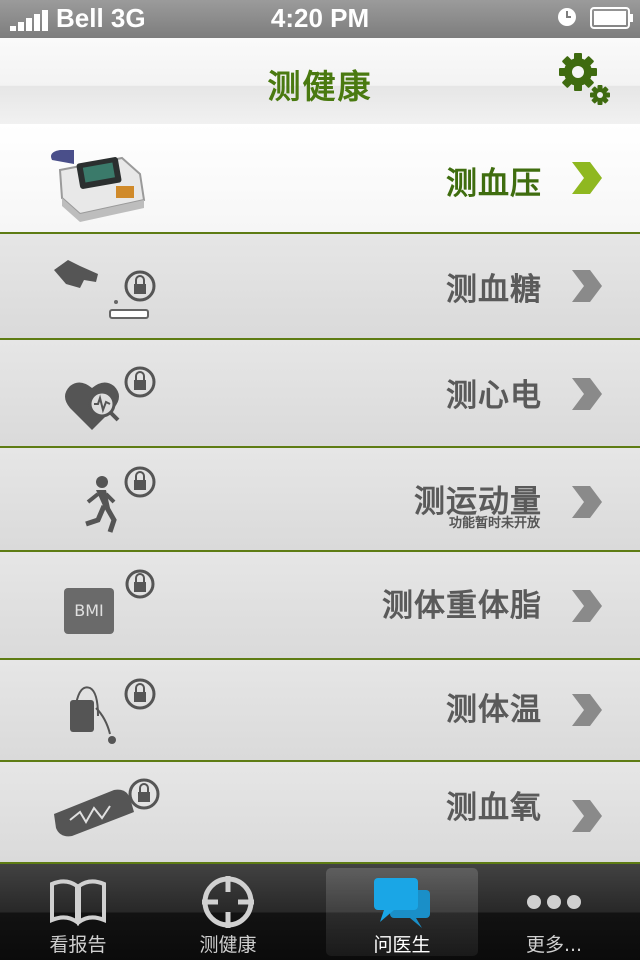  I want to click on blood-pressure-monitor-icon, so click(98, 186).